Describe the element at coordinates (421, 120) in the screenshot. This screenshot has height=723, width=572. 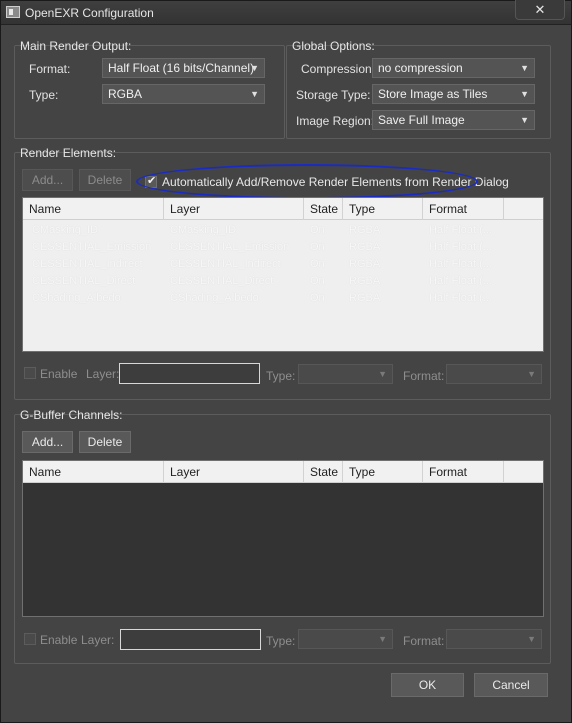
I see `image-region-value: Save Full Image` at that location.